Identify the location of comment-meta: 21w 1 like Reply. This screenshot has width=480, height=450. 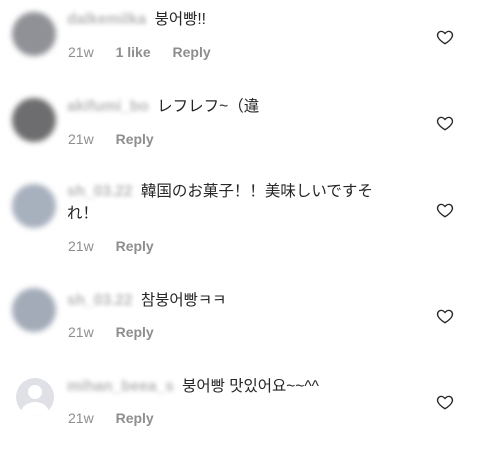
(148, 52).